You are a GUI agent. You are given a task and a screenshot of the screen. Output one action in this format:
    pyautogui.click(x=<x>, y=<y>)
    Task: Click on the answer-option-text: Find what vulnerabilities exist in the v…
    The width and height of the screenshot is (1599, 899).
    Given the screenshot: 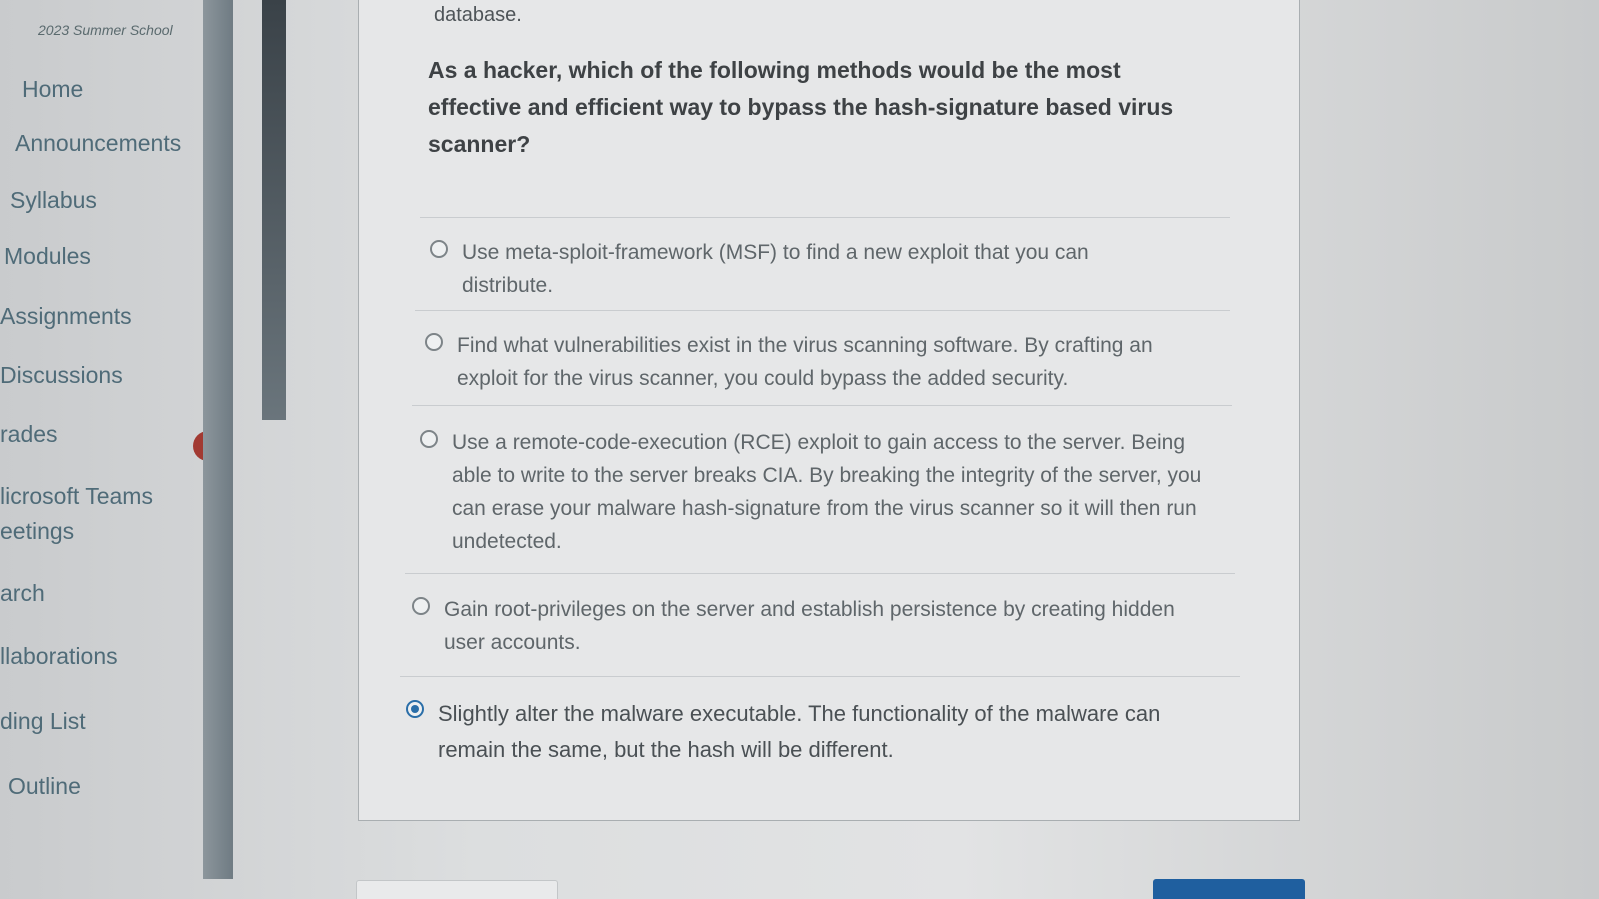 What is the action you would take?
    pyautogui.click(x=805, y=362)
    